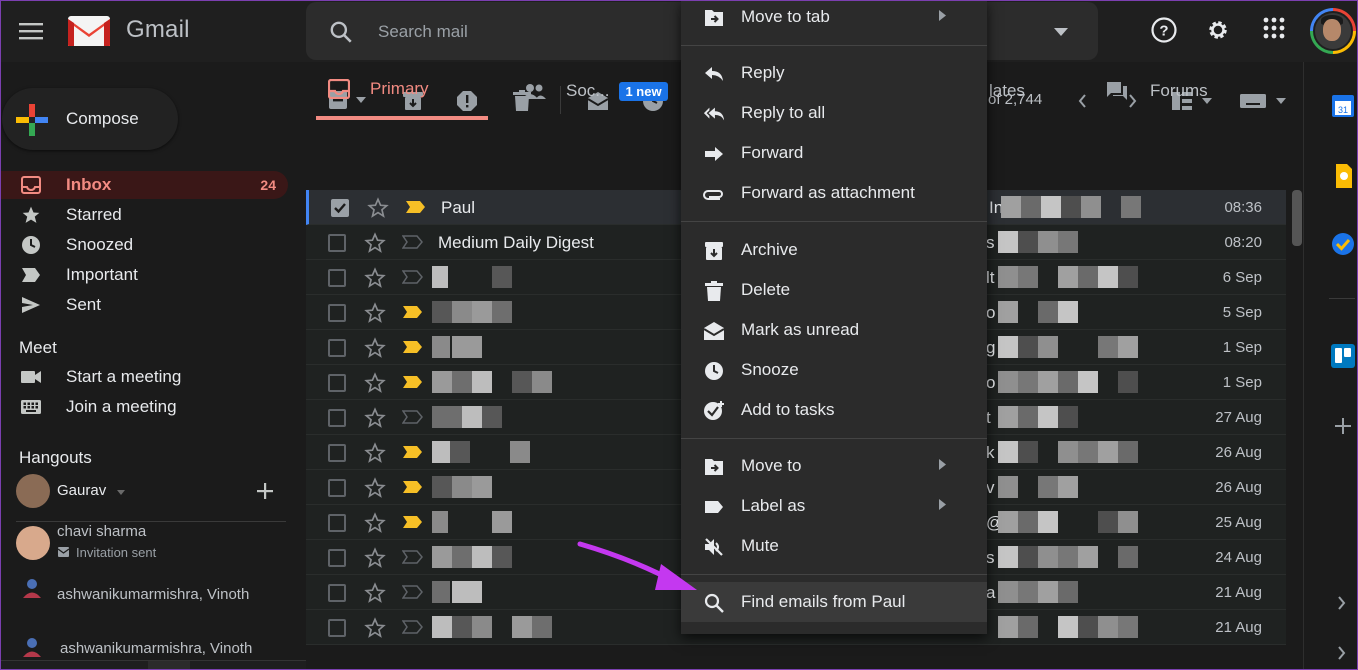 This screenshot has width=1358, height=670. What do you see at coordinates (834, 193) in the screenshot?
I see `menu-item-forward-as-attachment: Forward as attachment` at bounding box center [834, 193].